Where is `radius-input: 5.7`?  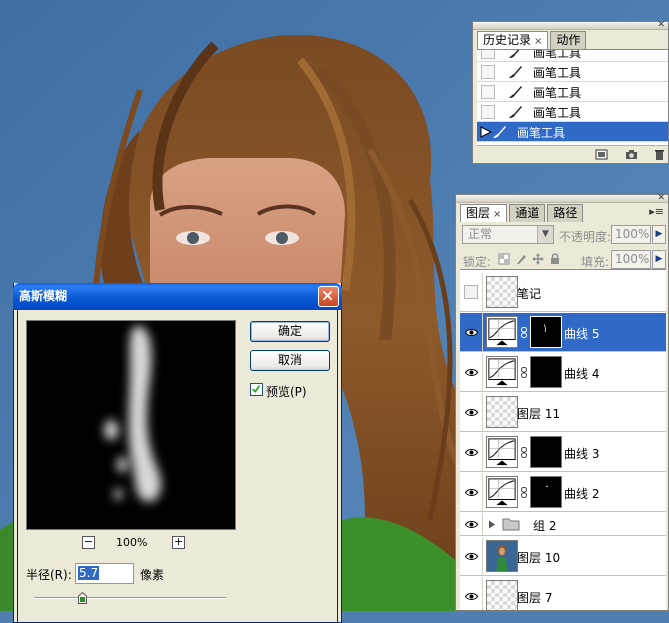
radius-input: 5.7 is located at coordinates (104, 573).